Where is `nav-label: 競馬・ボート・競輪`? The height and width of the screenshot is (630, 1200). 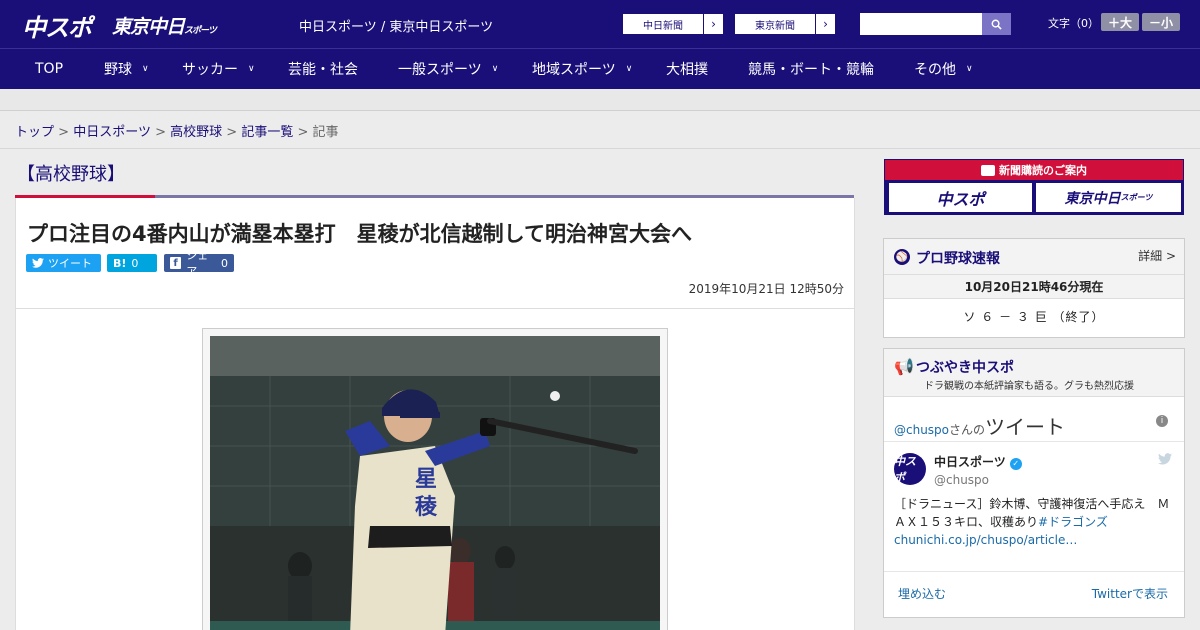
nav-label: 競馬・ボート・競輪 is located at coordinates (811, 70).